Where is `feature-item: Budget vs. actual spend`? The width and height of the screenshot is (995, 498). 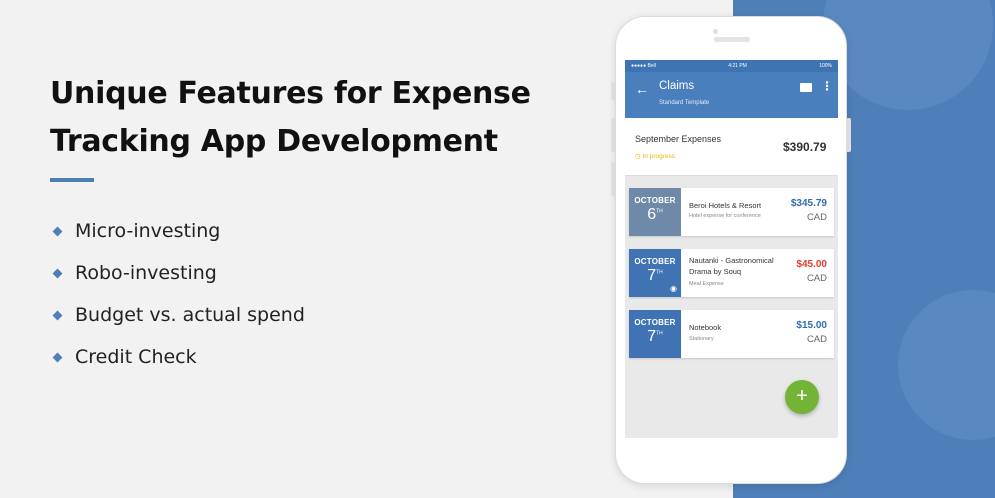
feature-item: Budget vs. actual spend is located at coordinates (177, 315).